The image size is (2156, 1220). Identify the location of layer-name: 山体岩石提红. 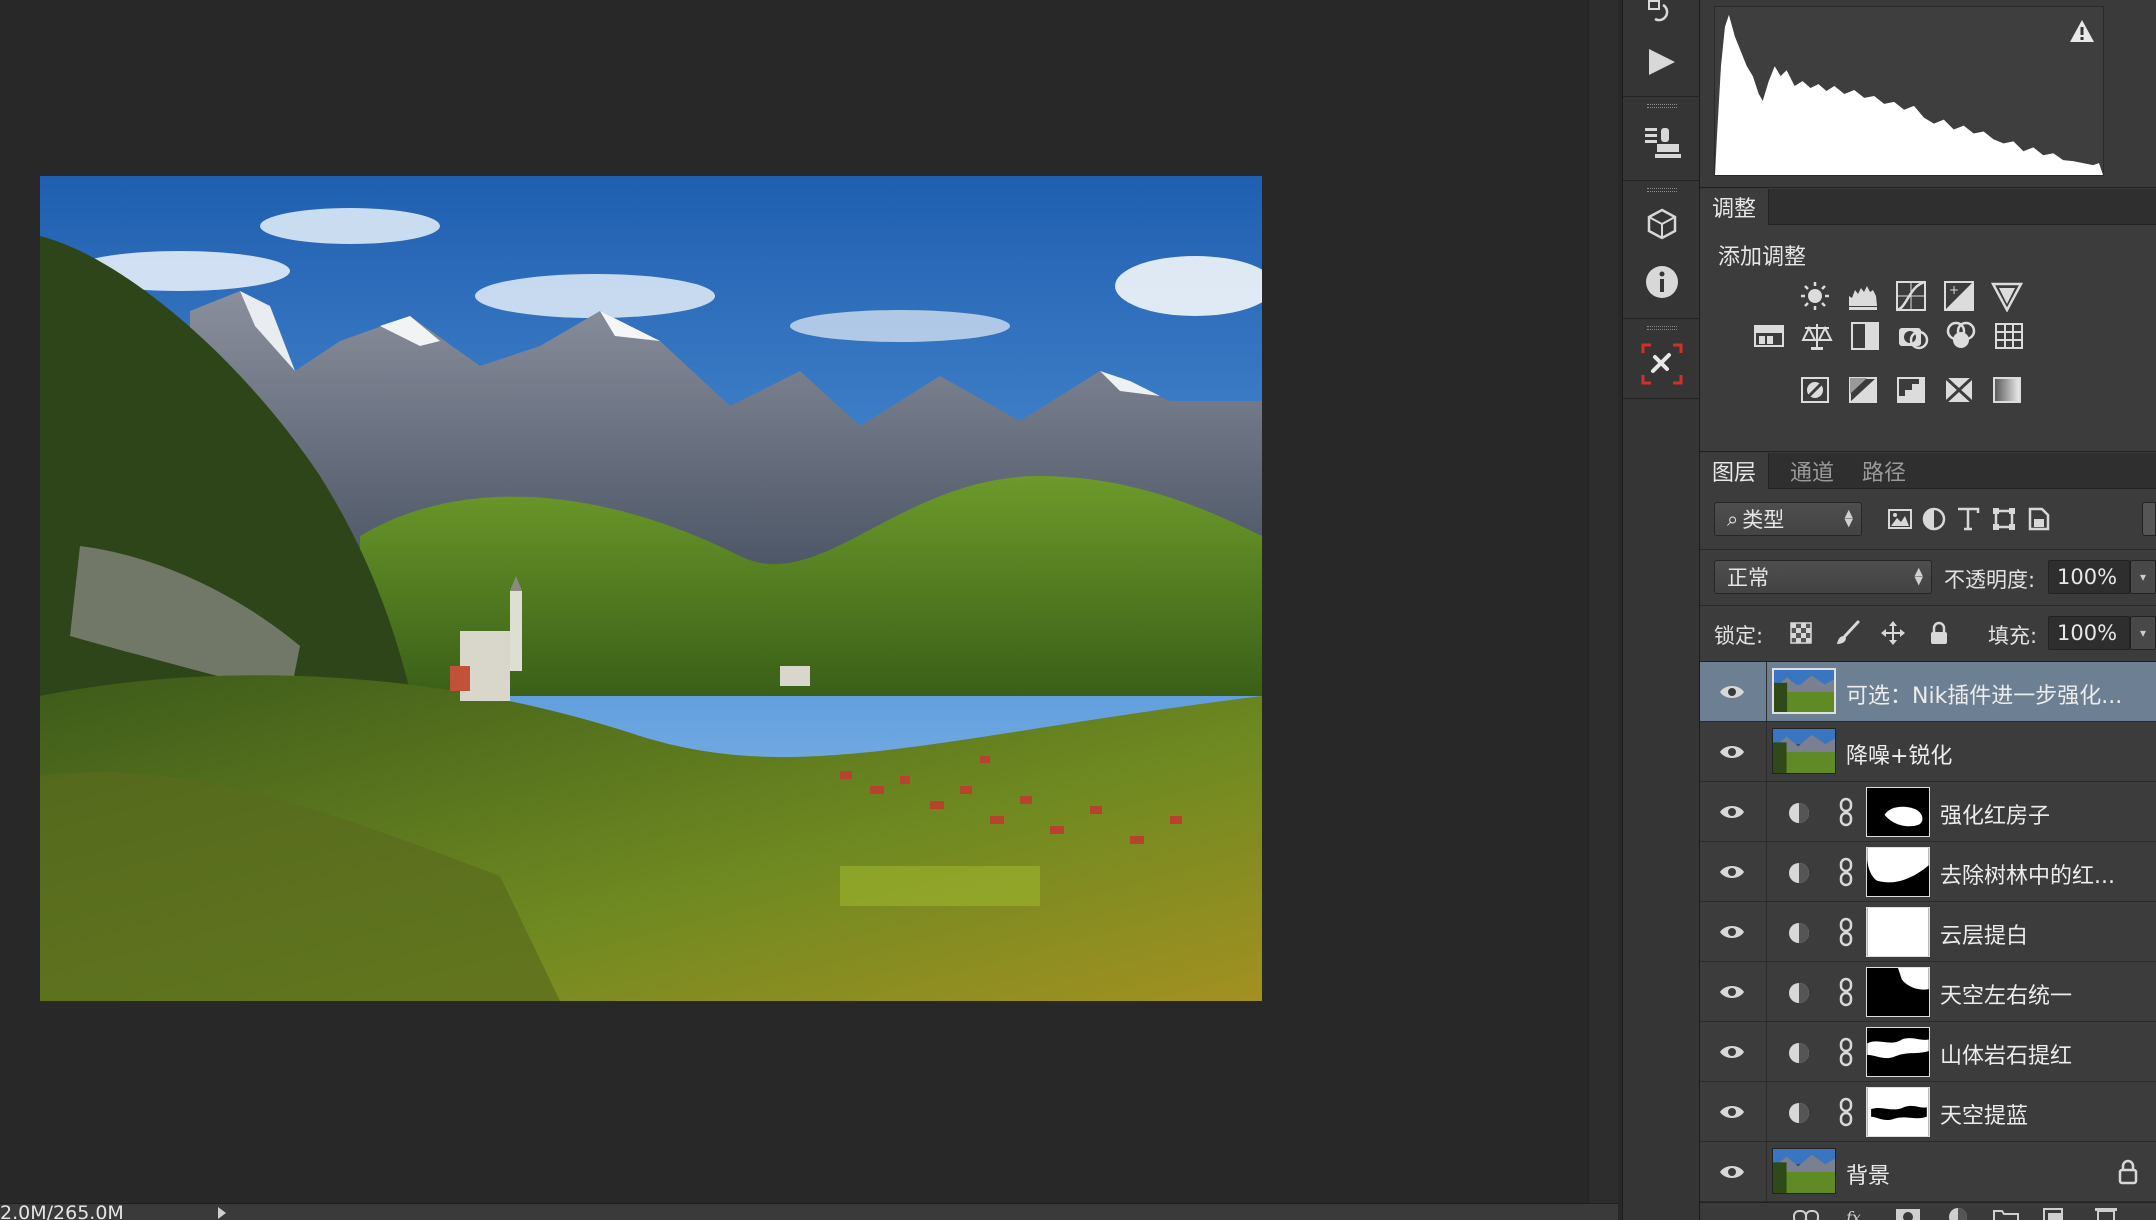
(2040, 1054).